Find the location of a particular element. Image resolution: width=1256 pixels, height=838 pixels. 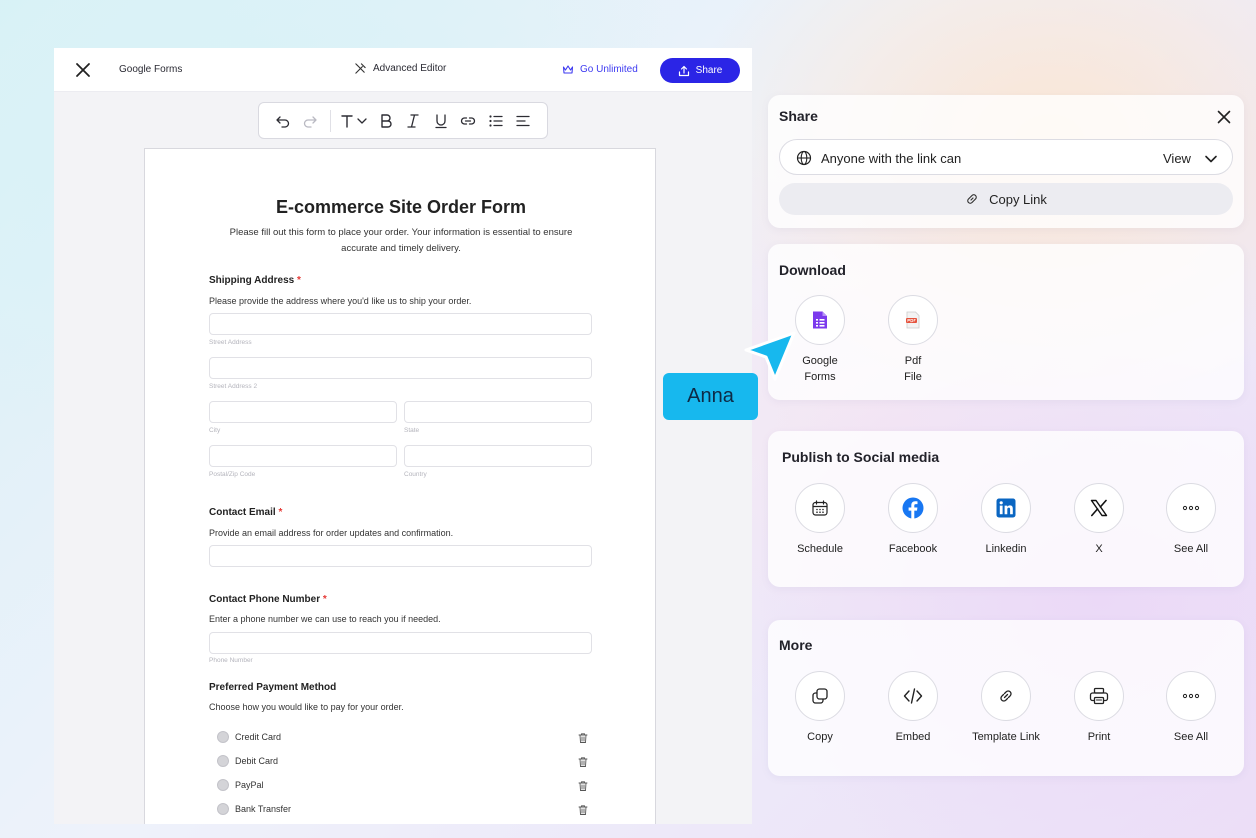

city-sublabel: City is located at coordinates (215, 430).